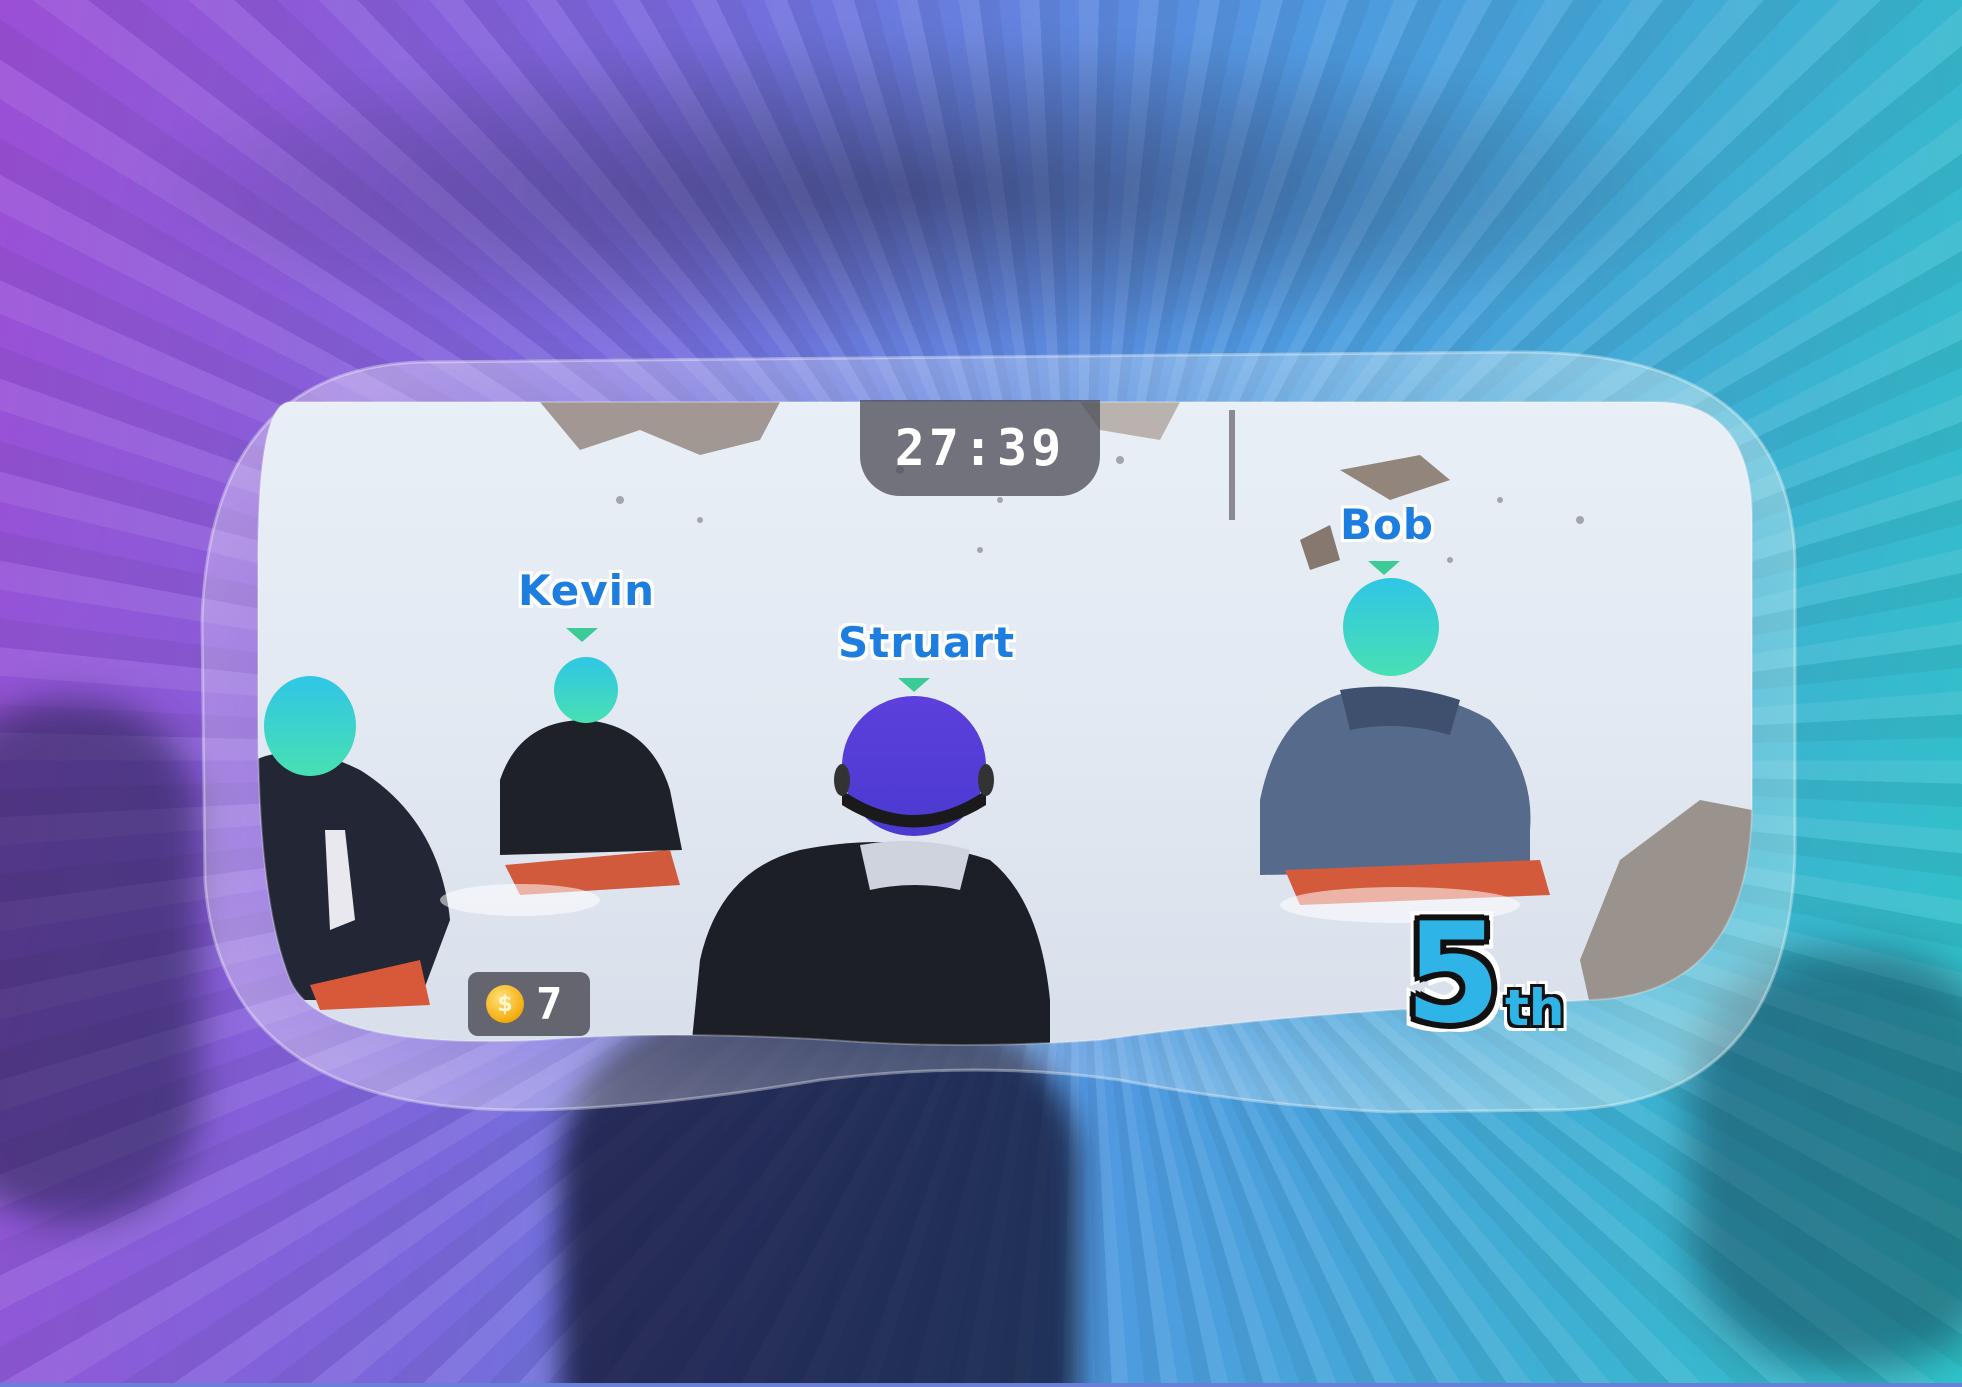 This screenshot has width=1962, height=1387. What do you see at coordinates (1387, 524) in the screenshot?
I see `player-label-bob: Bob` at bounding box center [1387, 524].